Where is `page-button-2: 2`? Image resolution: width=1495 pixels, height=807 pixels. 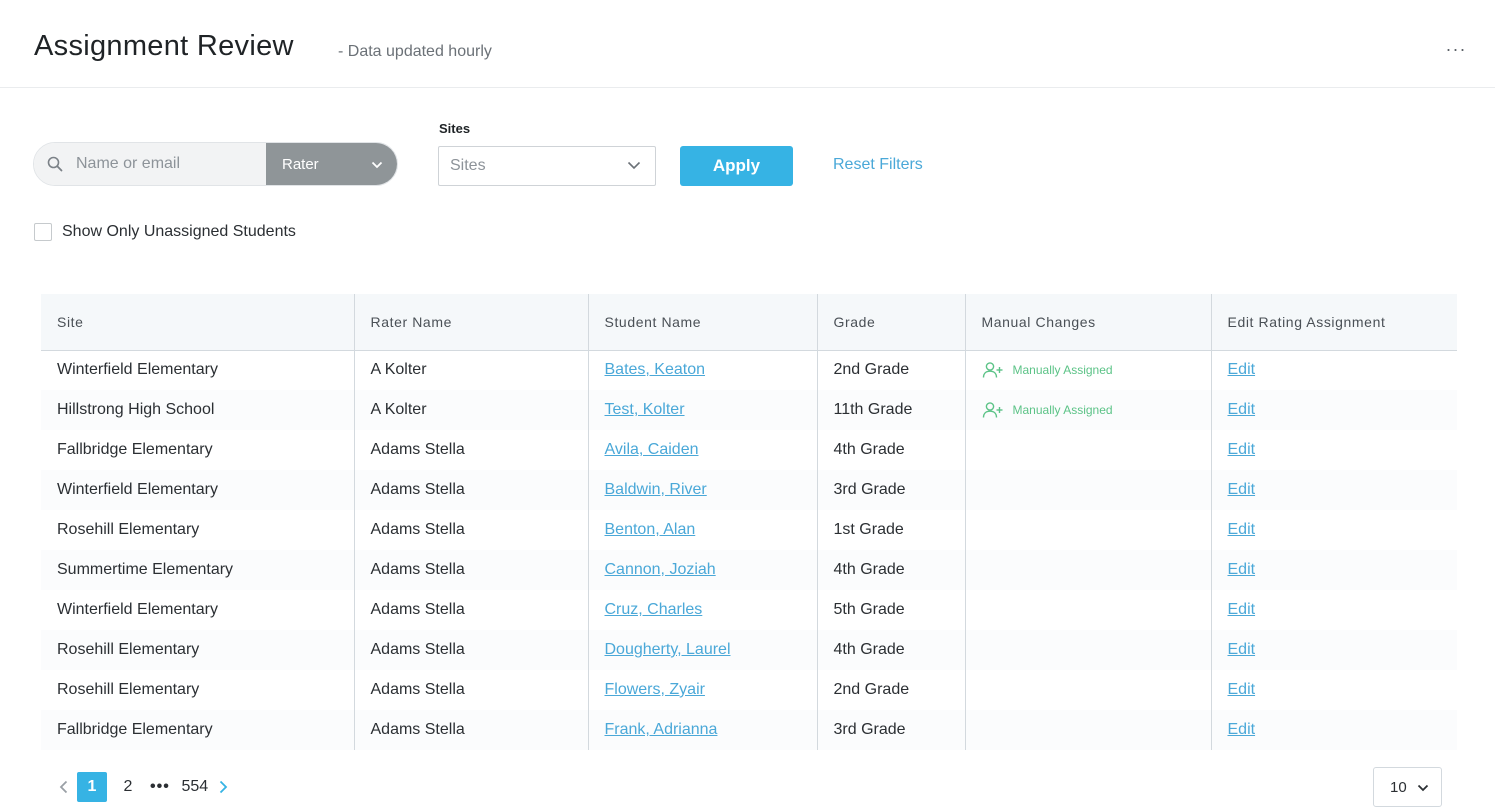 page-button-2: 2 is located at coordinates (128, 787).